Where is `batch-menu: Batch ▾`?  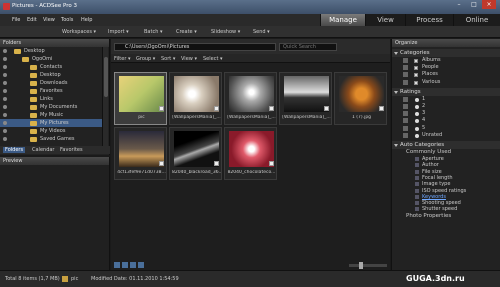
batch-menu: Batch ▾ is located at coordinates (153, 32).